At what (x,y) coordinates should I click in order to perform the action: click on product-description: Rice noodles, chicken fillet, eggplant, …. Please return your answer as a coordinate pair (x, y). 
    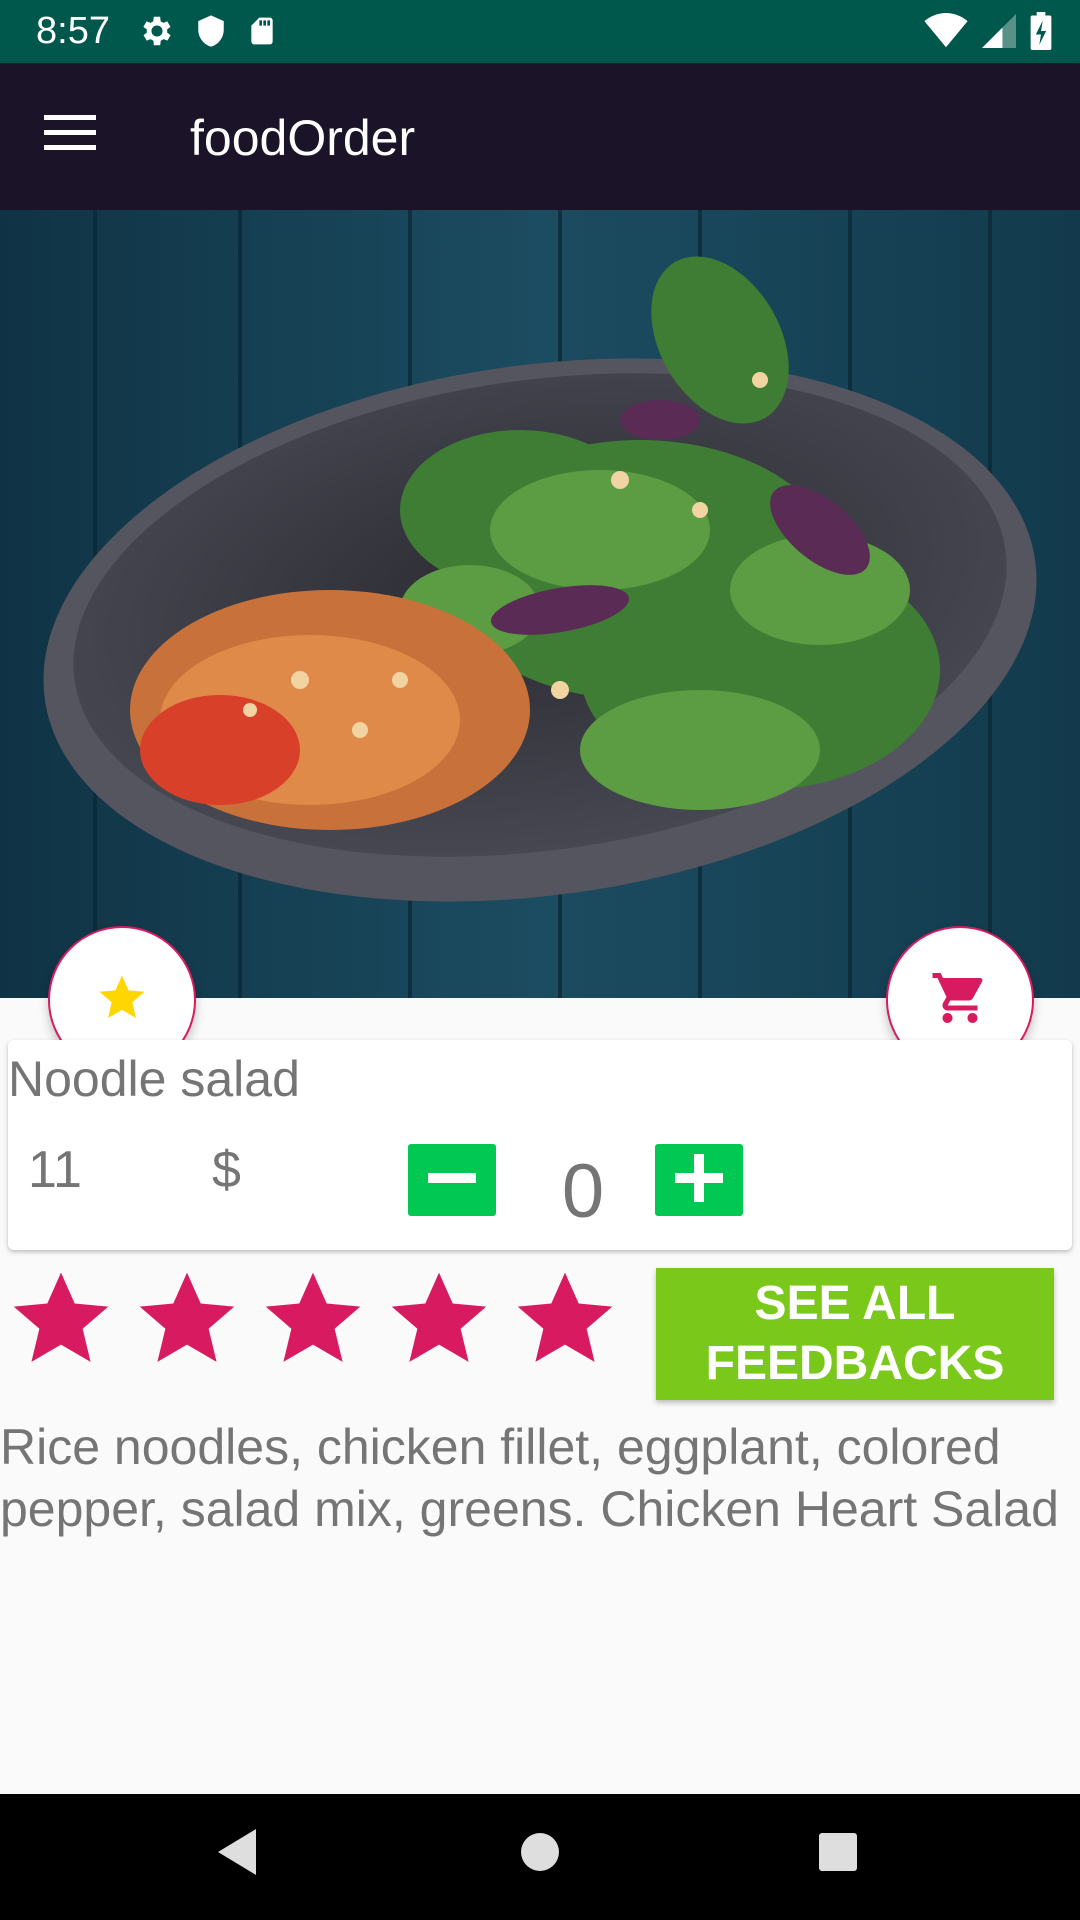
    Looking at the image, I should click on (529, 1478).